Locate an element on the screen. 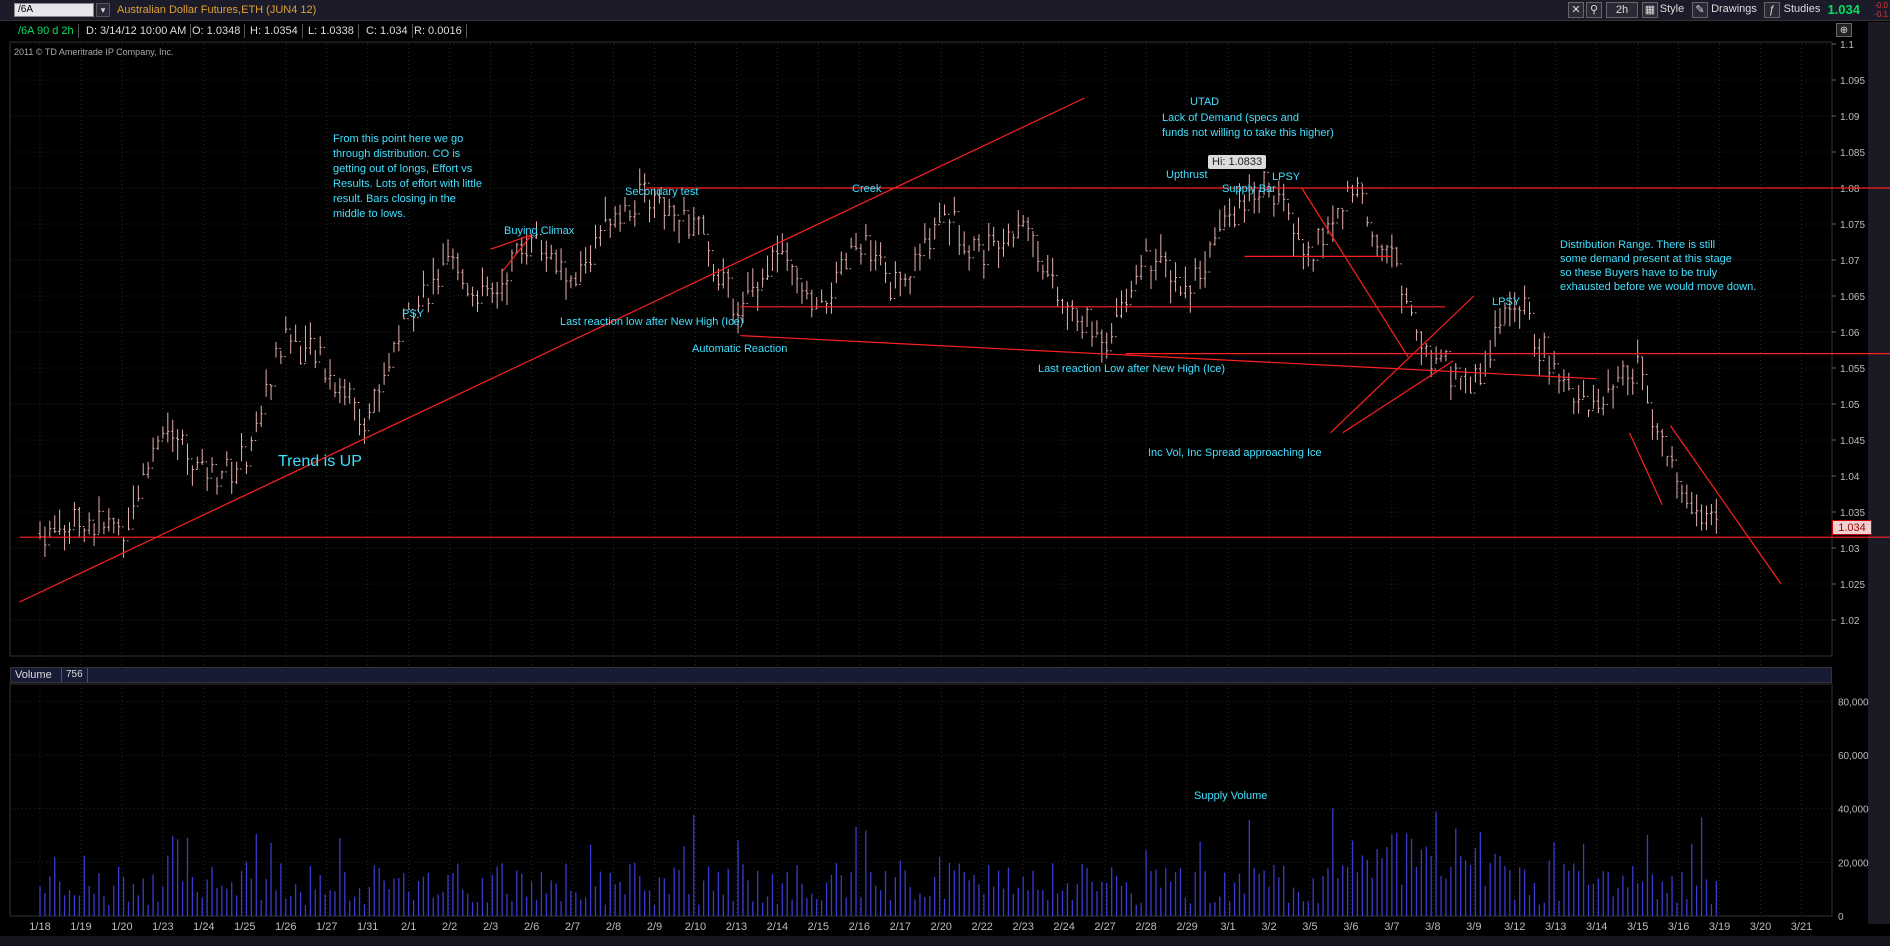 This screenshot has height=946, width=1890. price-tick-label: 1.05 is located at coordinates (1850, 405).